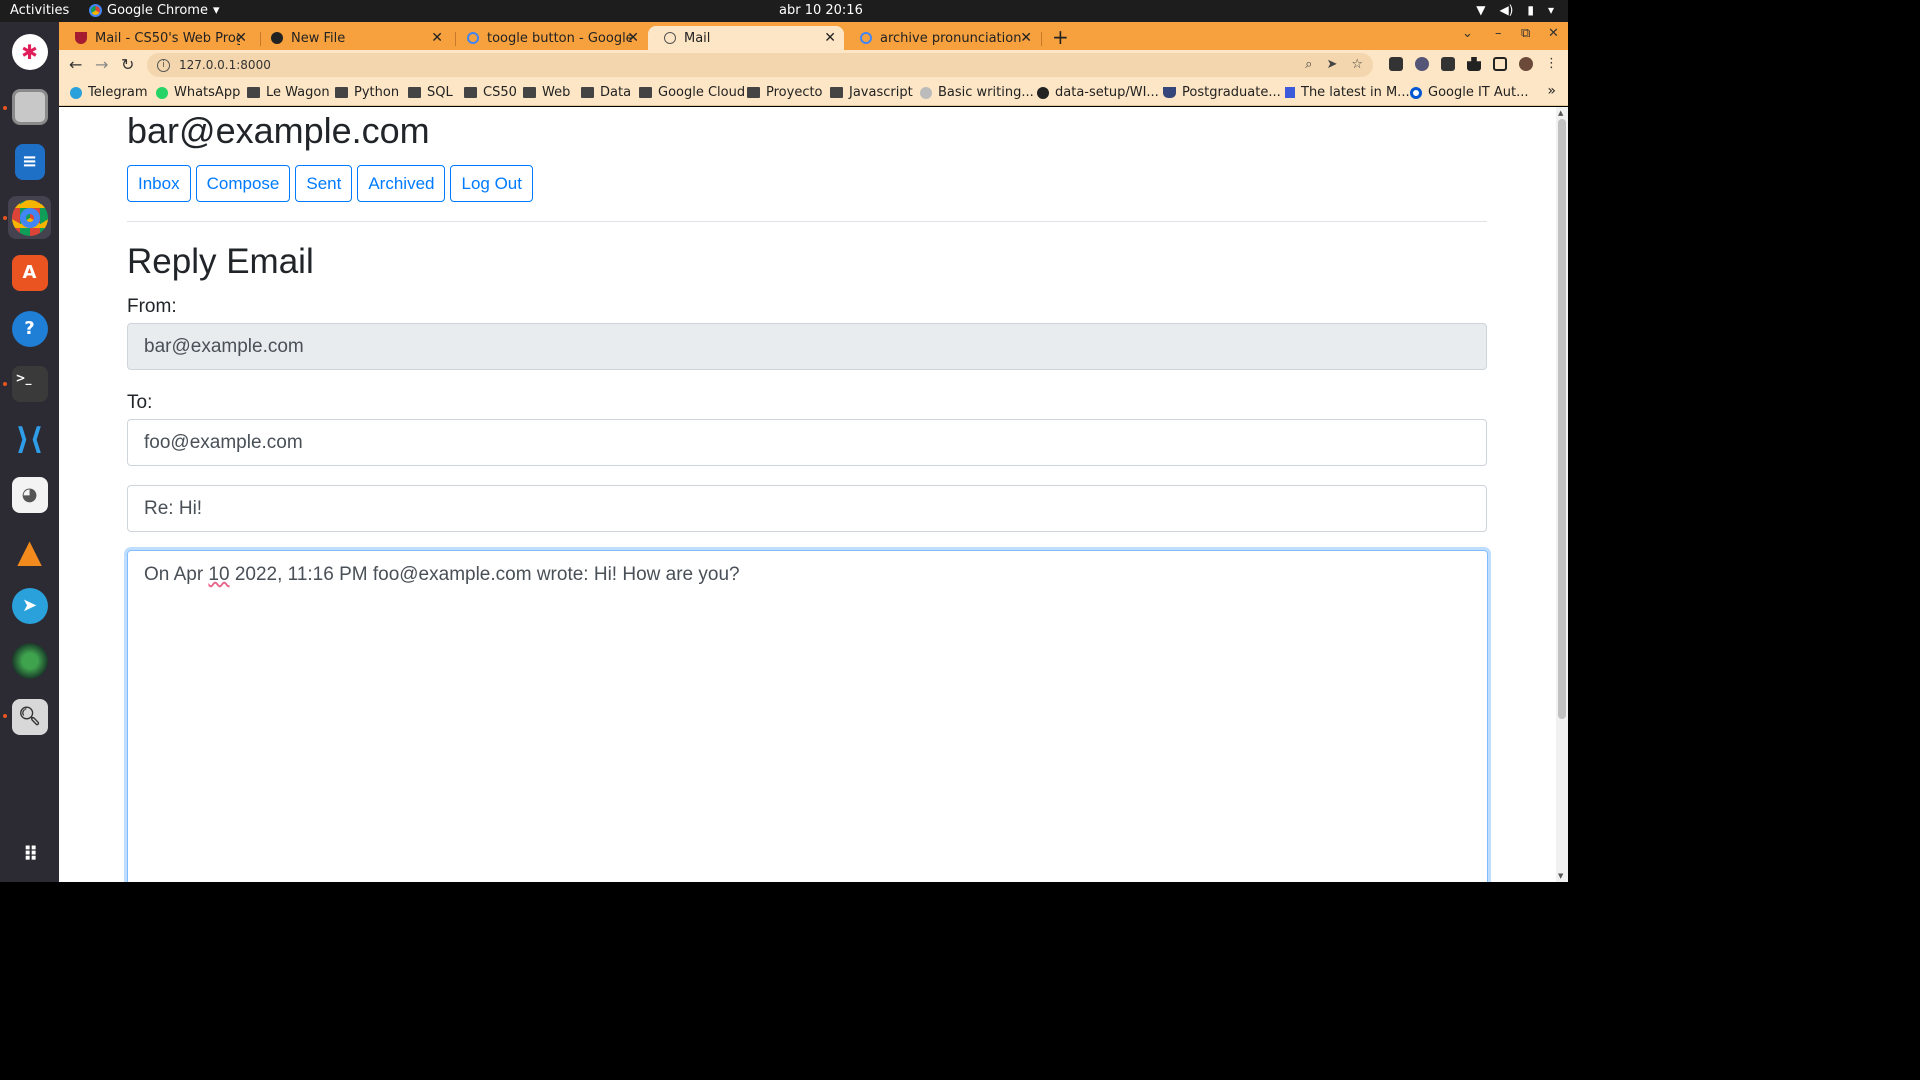 This screenshot has width=1920, height=1080. Describe the element at coordinates (1500, 64) in the screenshot. I see `side-panel-icon` at that location.